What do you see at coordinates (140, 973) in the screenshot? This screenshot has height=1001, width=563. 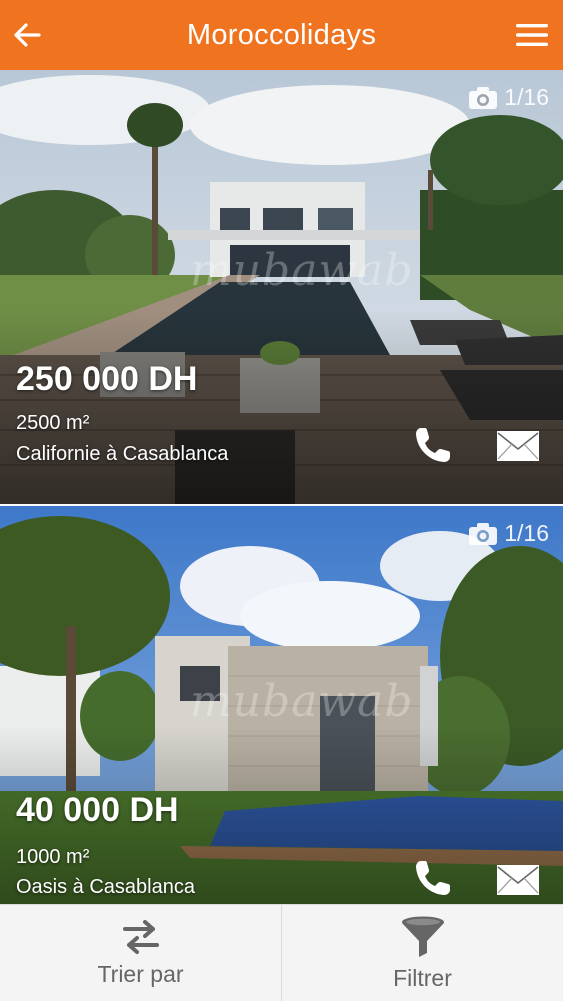 I see `sort-label: Trier par` at bounding box center [140, 973].